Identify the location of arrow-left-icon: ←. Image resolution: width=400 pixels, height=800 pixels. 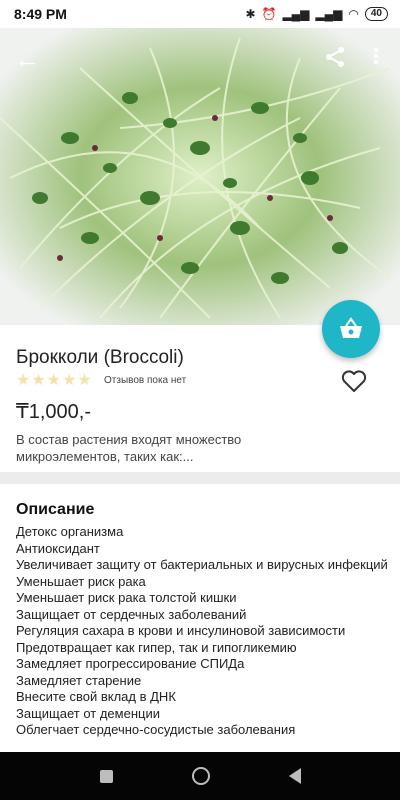
(27, 59).